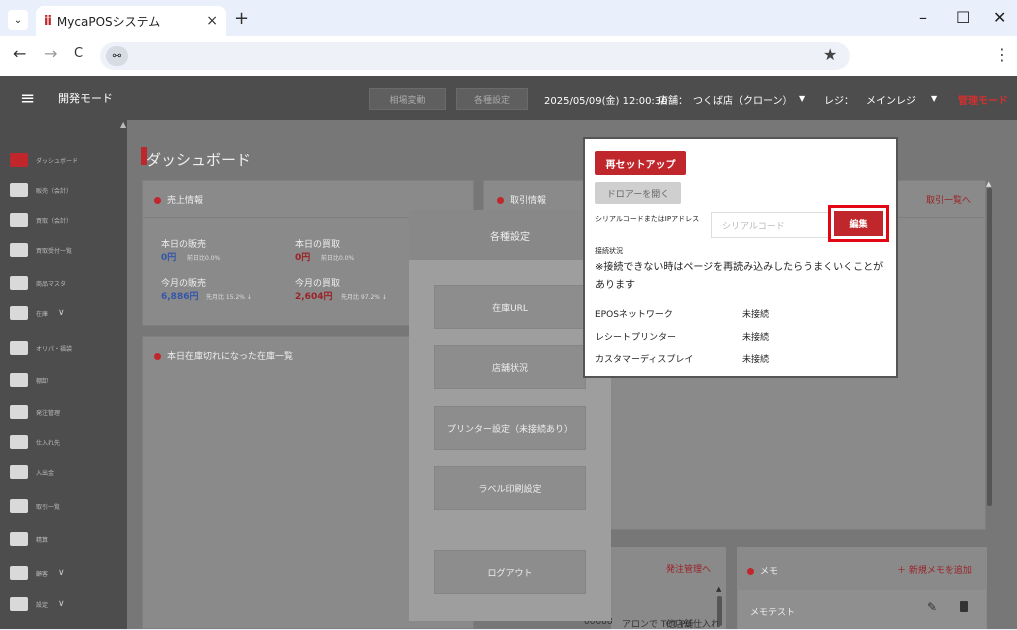 This screenshot has height=630, width=1017. Describe the element at coordinates (54, 191) in the screenshot. I see `sidebar-item-label: 販売（会計）` at that location.